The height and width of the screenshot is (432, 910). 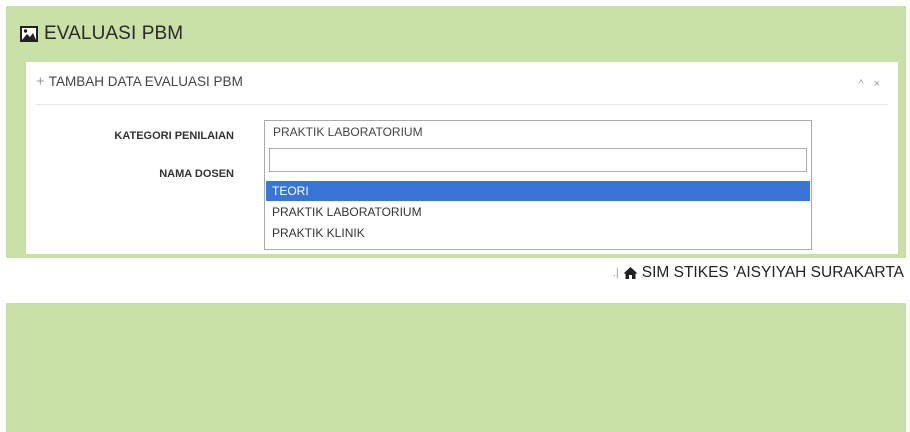 What do you see at coordinates (877, 84) in the screenshot?
I see `remove-button: ×` at bounding box center [877, 84].